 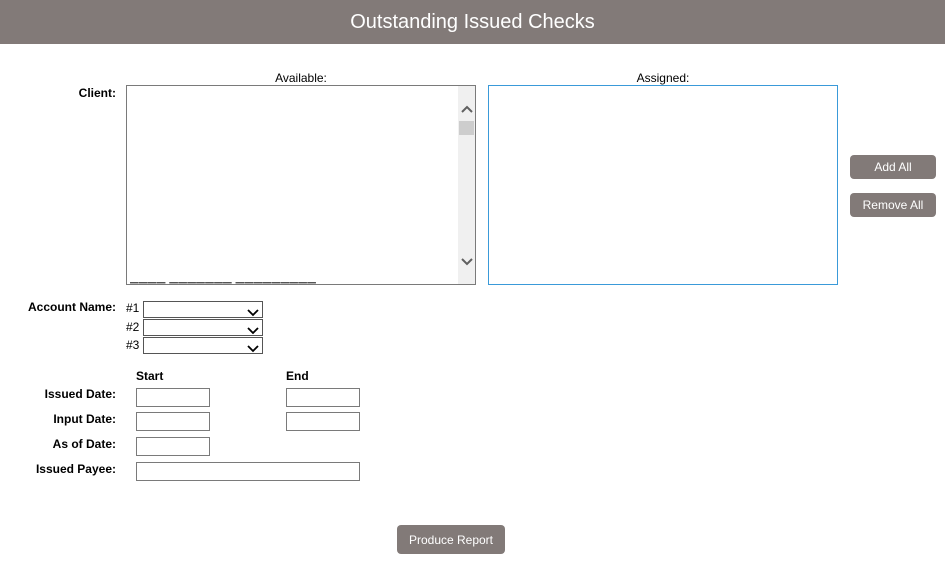 What do you see at coordinates (301, 78) in the screenshot?
I see `available-label: Available:` at bounding box center [301, 78].